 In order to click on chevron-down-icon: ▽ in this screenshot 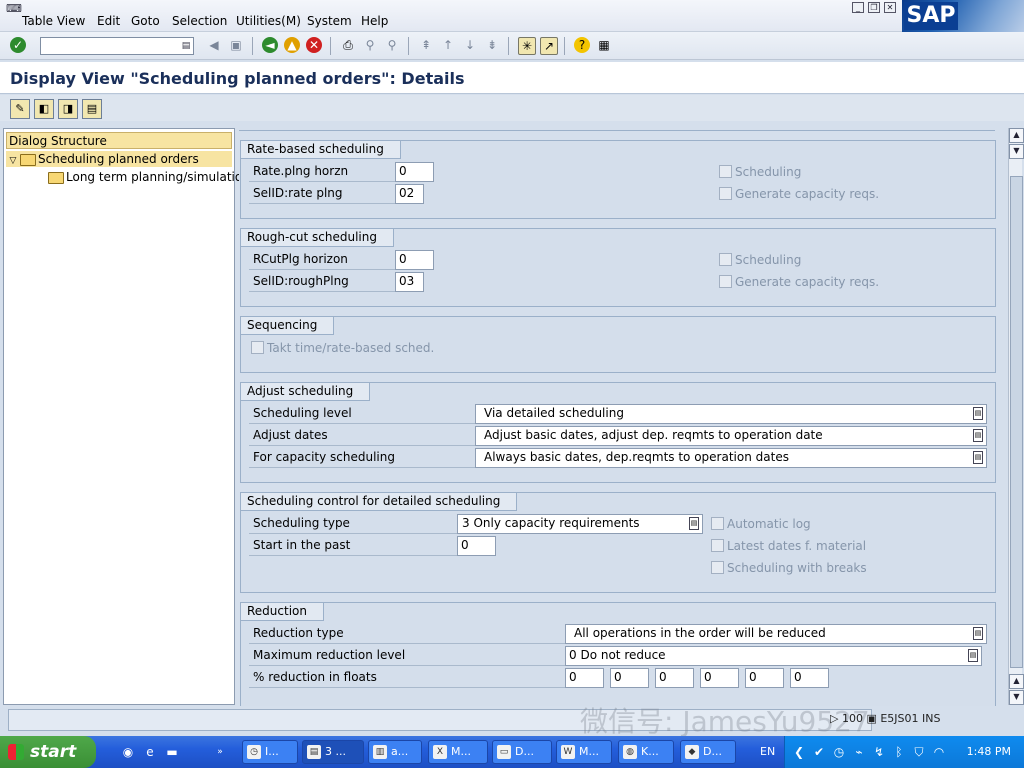, I will do `click(13, 161)`.